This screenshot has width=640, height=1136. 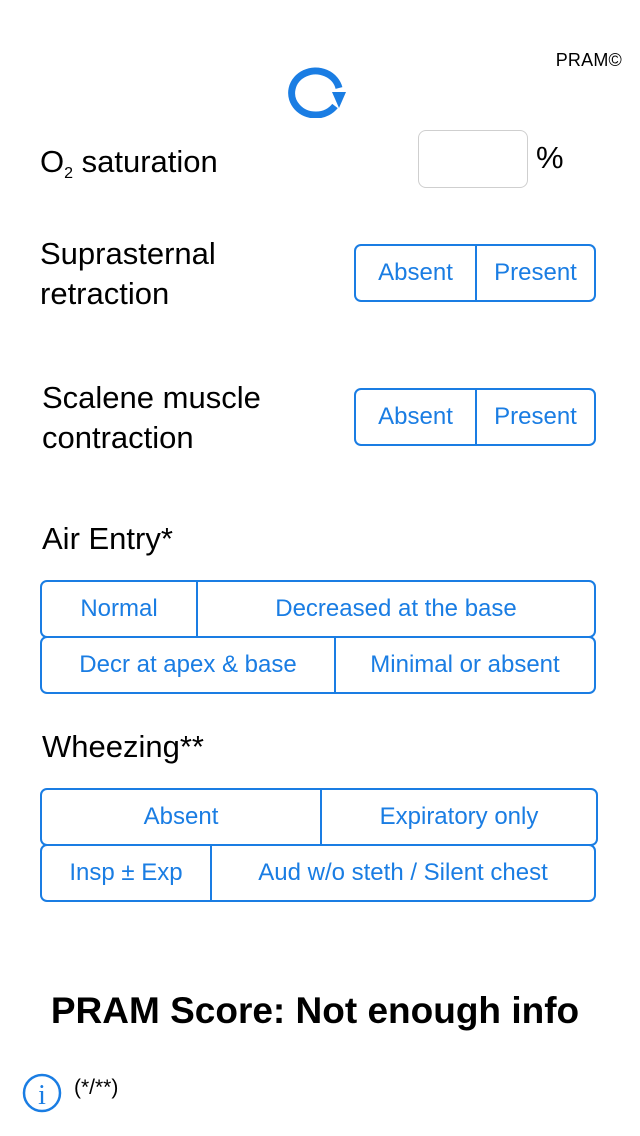 I want to click on suprasternal-label-line2: retraction, so click(x=105, y=293).